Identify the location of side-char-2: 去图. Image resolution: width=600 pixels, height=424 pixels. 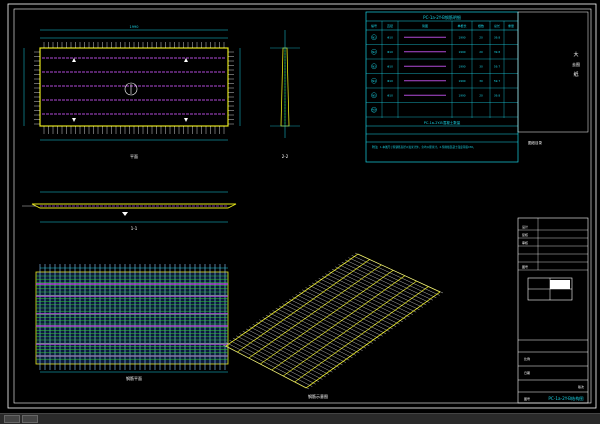
(576, 64).